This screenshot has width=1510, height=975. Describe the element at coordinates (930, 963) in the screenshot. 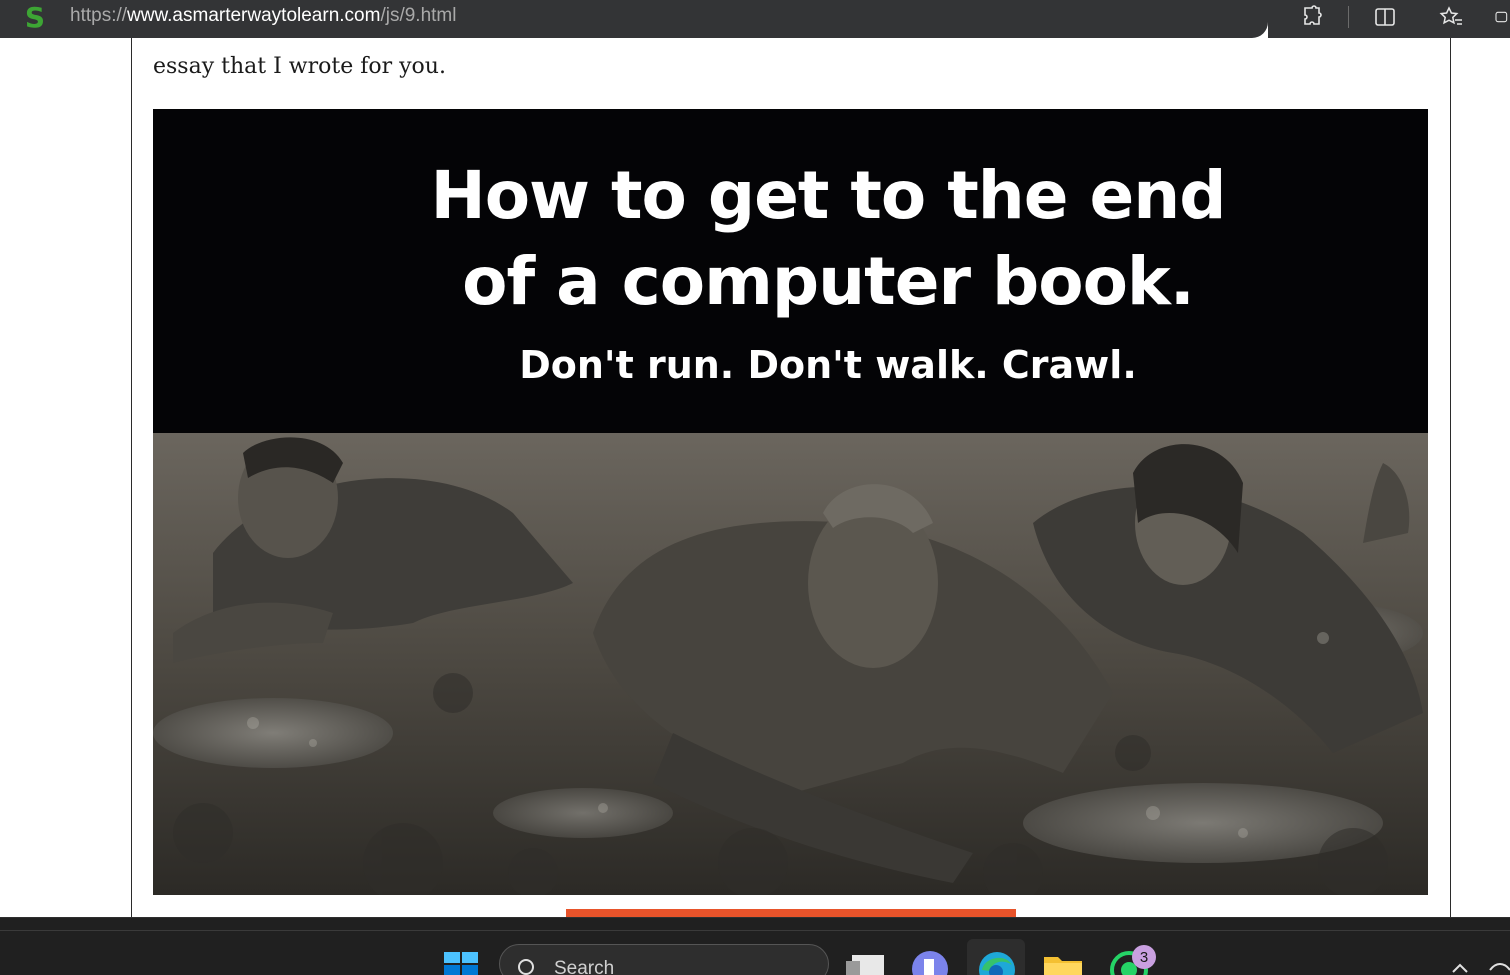

I see `teams-icon` at that location.